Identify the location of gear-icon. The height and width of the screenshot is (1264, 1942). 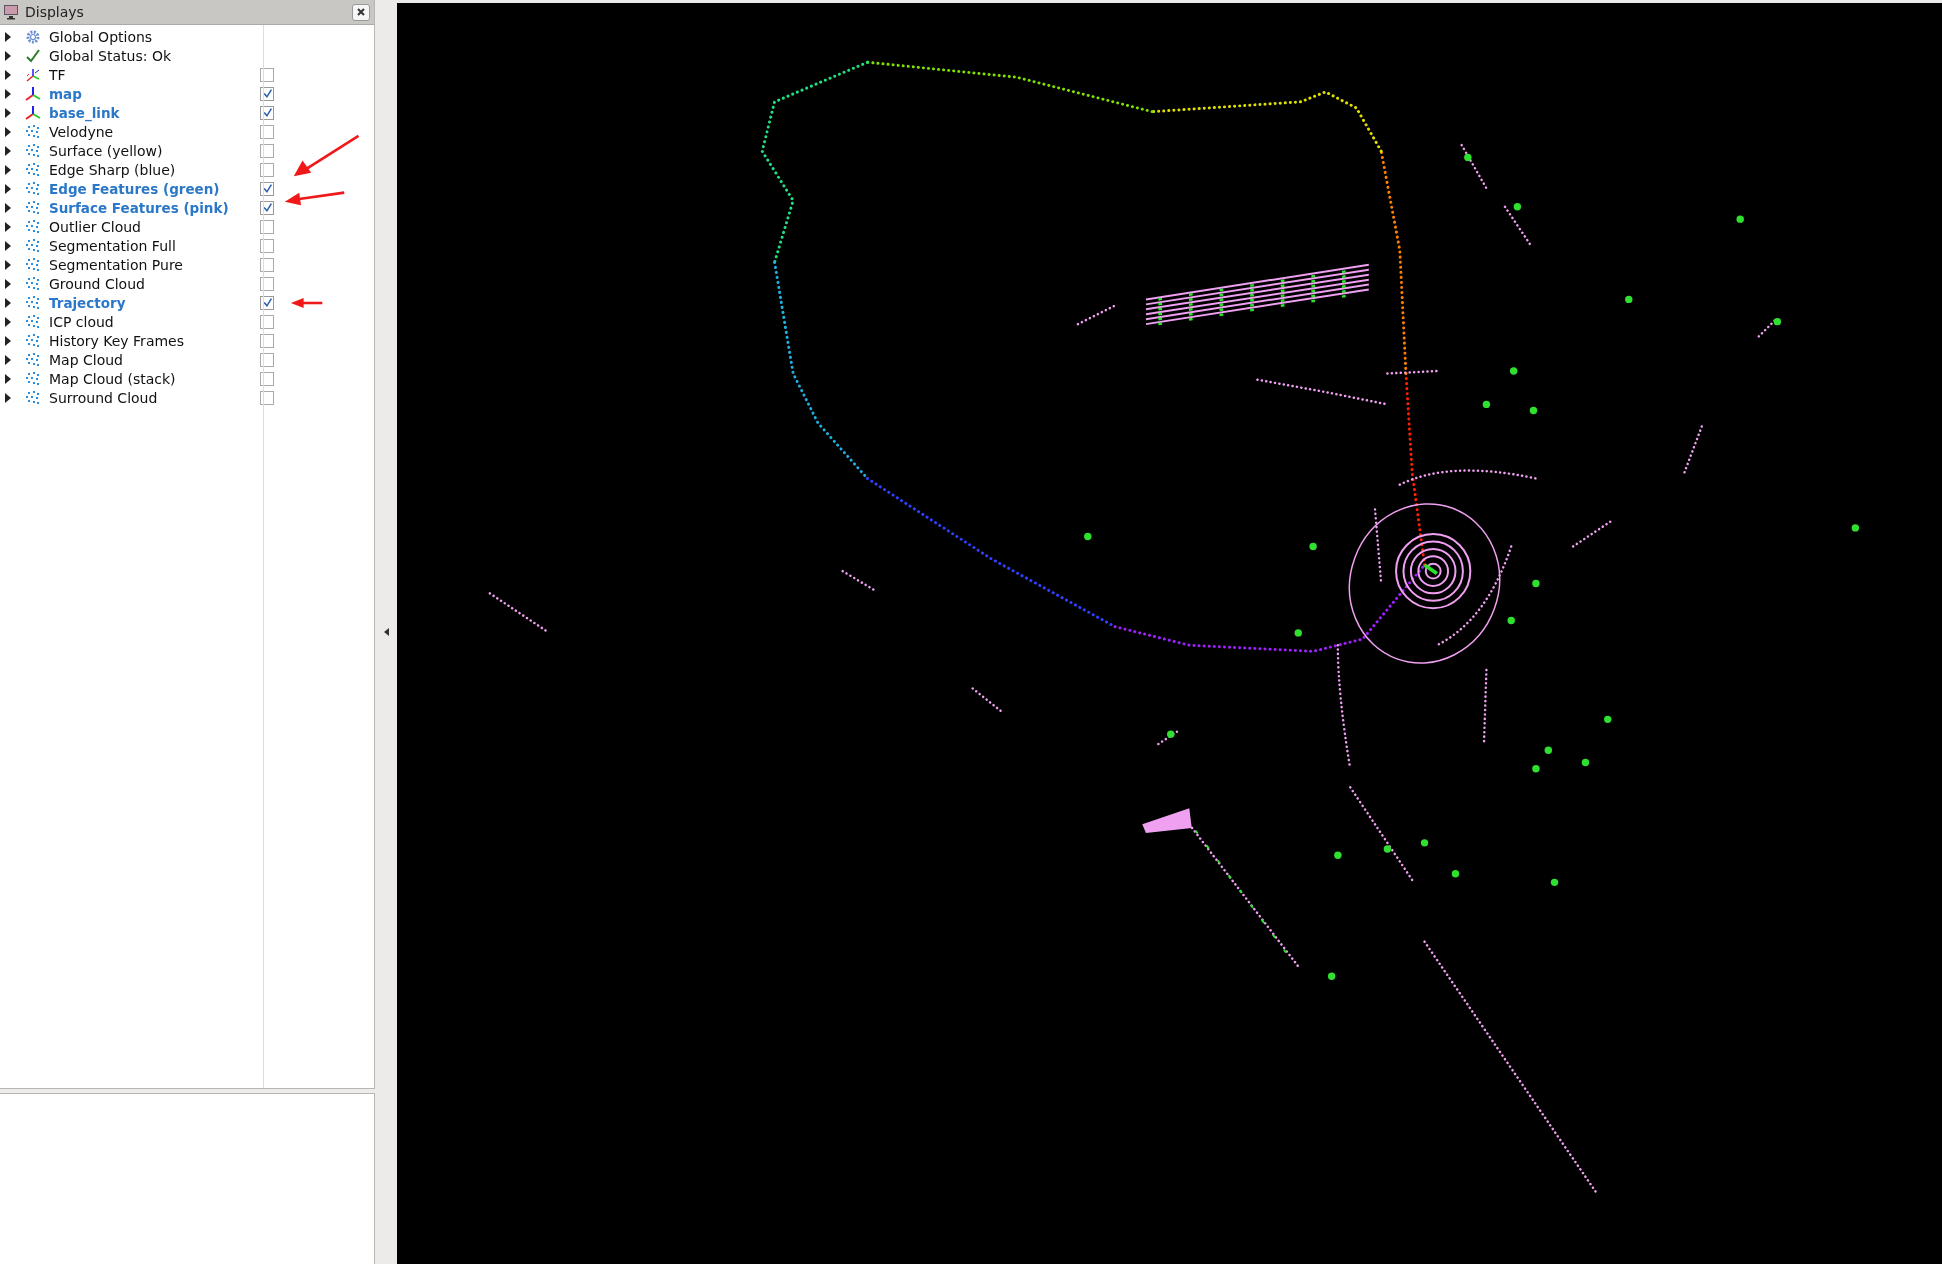
(33, 36).